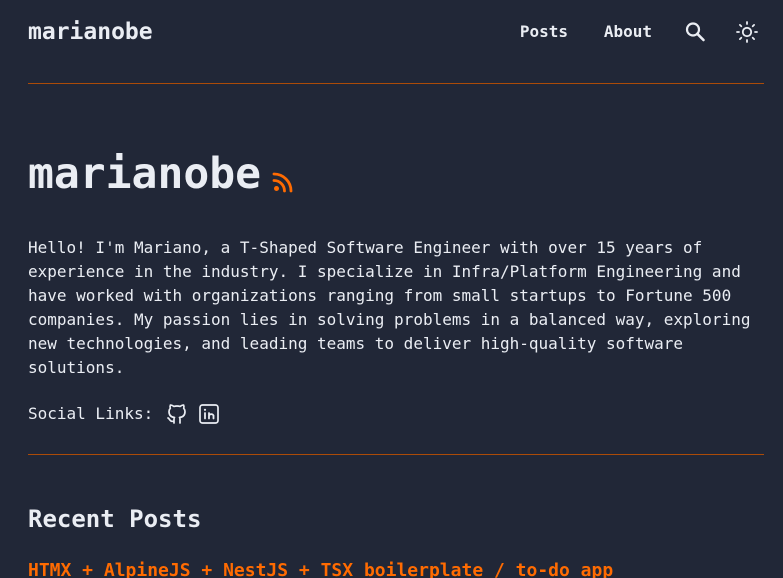  I want to click on github-link, so click(177, 414).